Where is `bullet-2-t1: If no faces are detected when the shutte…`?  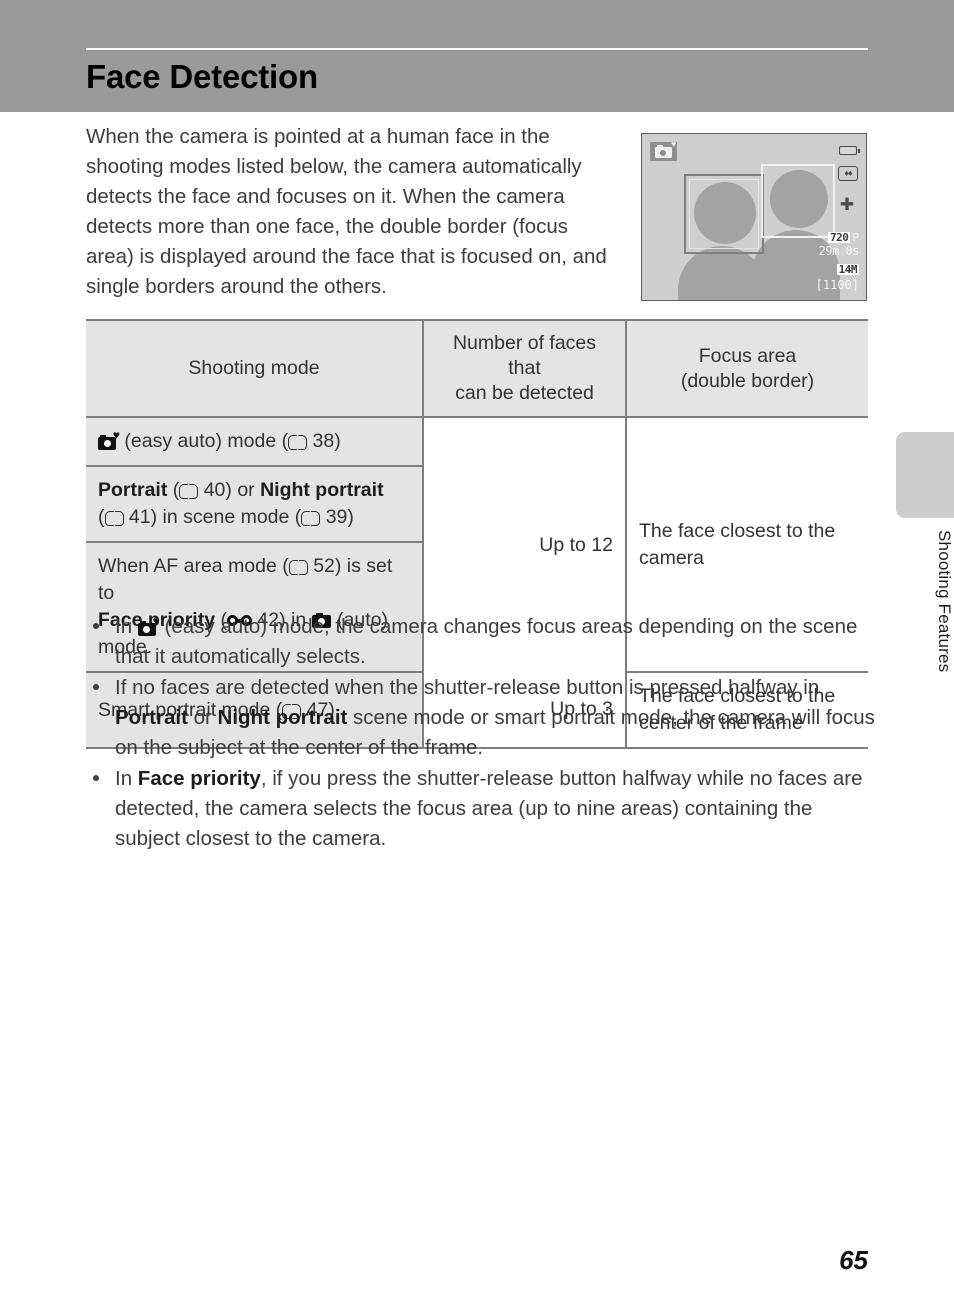
bullet-2-t1: If no faces are detected when the shutte… is located at coordinates (467, 687).